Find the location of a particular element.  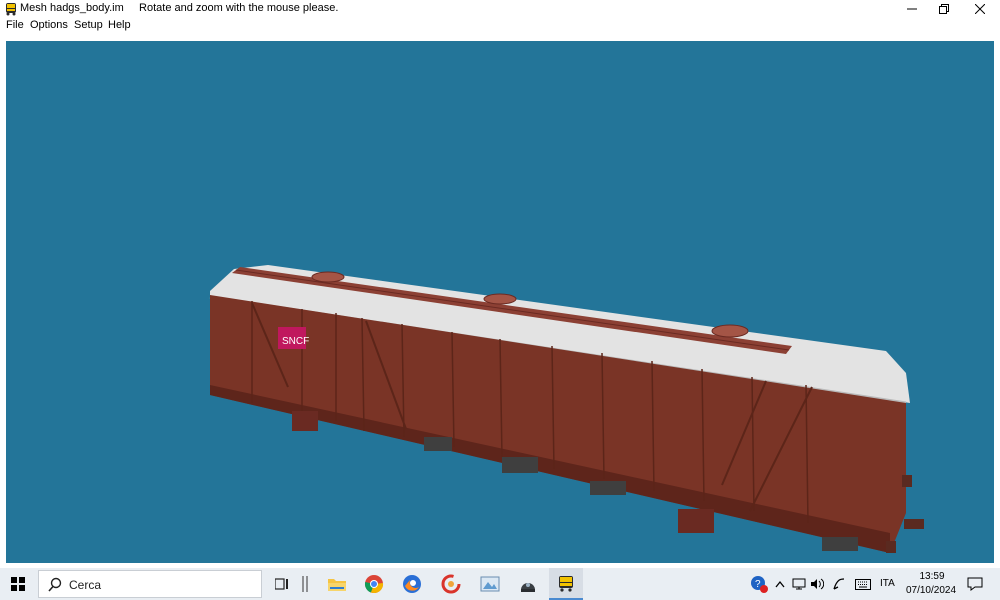

folder-icon is located at coordinates (337, 585).